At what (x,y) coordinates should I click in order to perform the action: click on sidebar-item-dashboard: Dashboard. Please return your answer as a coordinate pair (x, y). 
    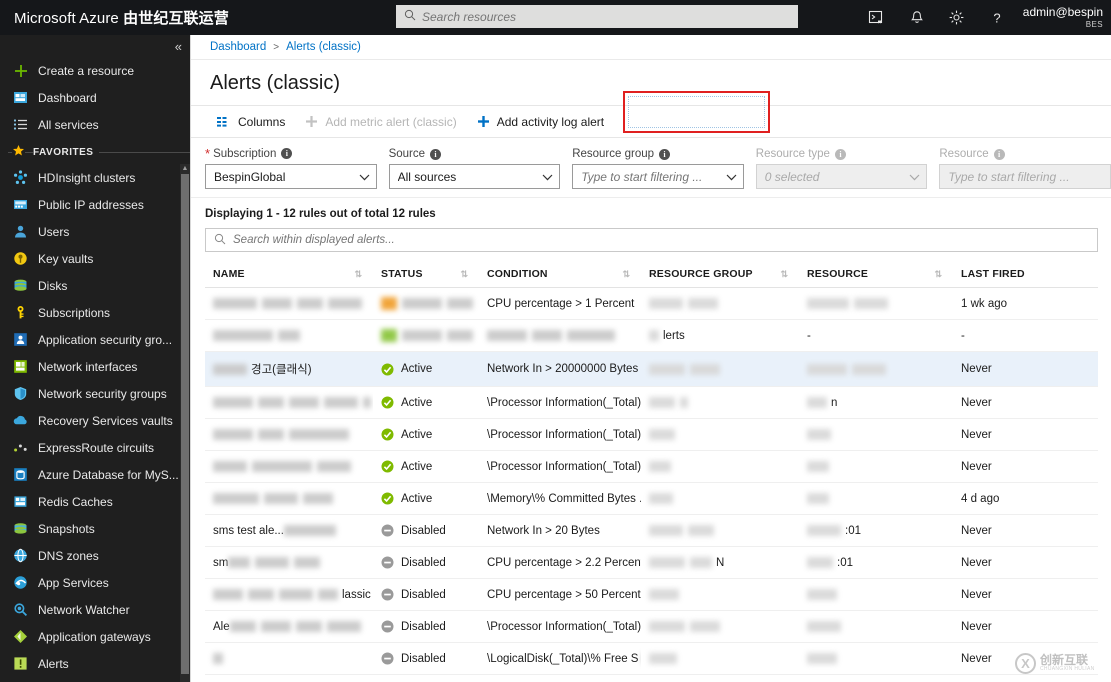
    Looking at the image, I should click on (95, 97).